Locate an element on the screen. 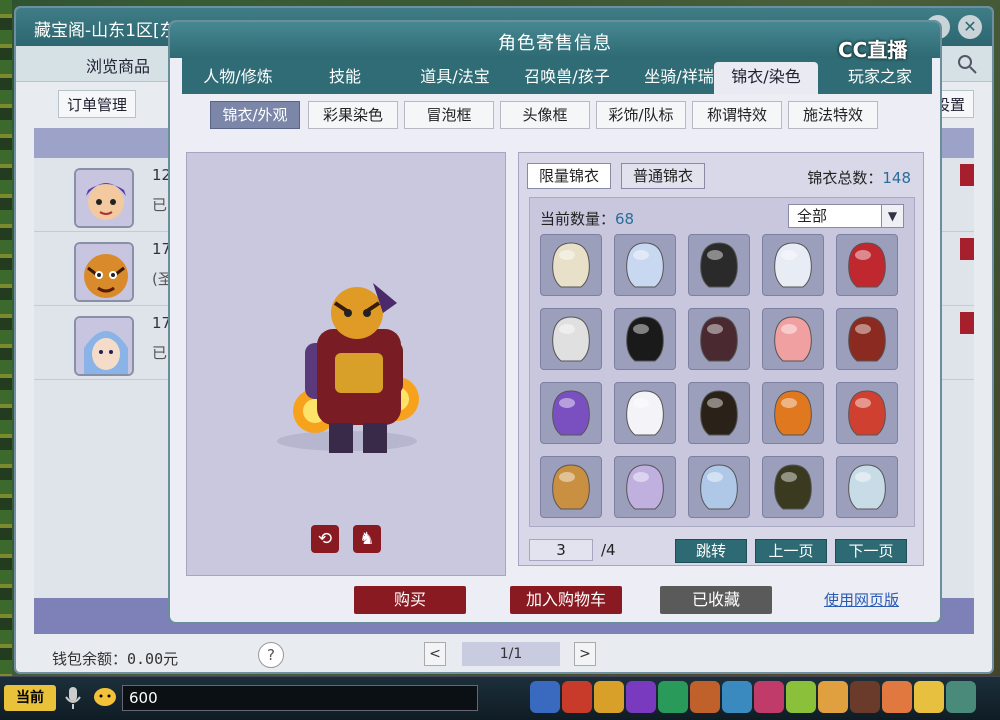  subtab-outfit-appearance: 锦衣/外观 is located at coordinates (255, 115).